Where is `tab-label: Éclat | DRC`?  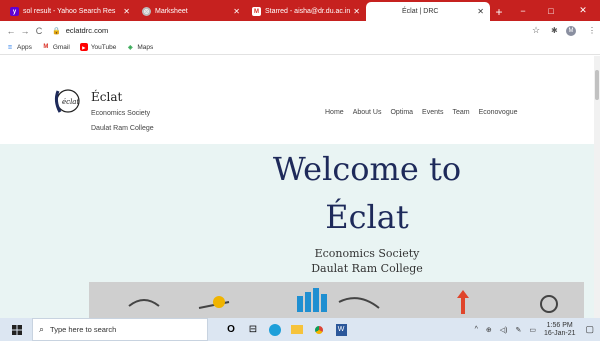 tab-label: Éclat | DRC is located at coordinates (420, 11).